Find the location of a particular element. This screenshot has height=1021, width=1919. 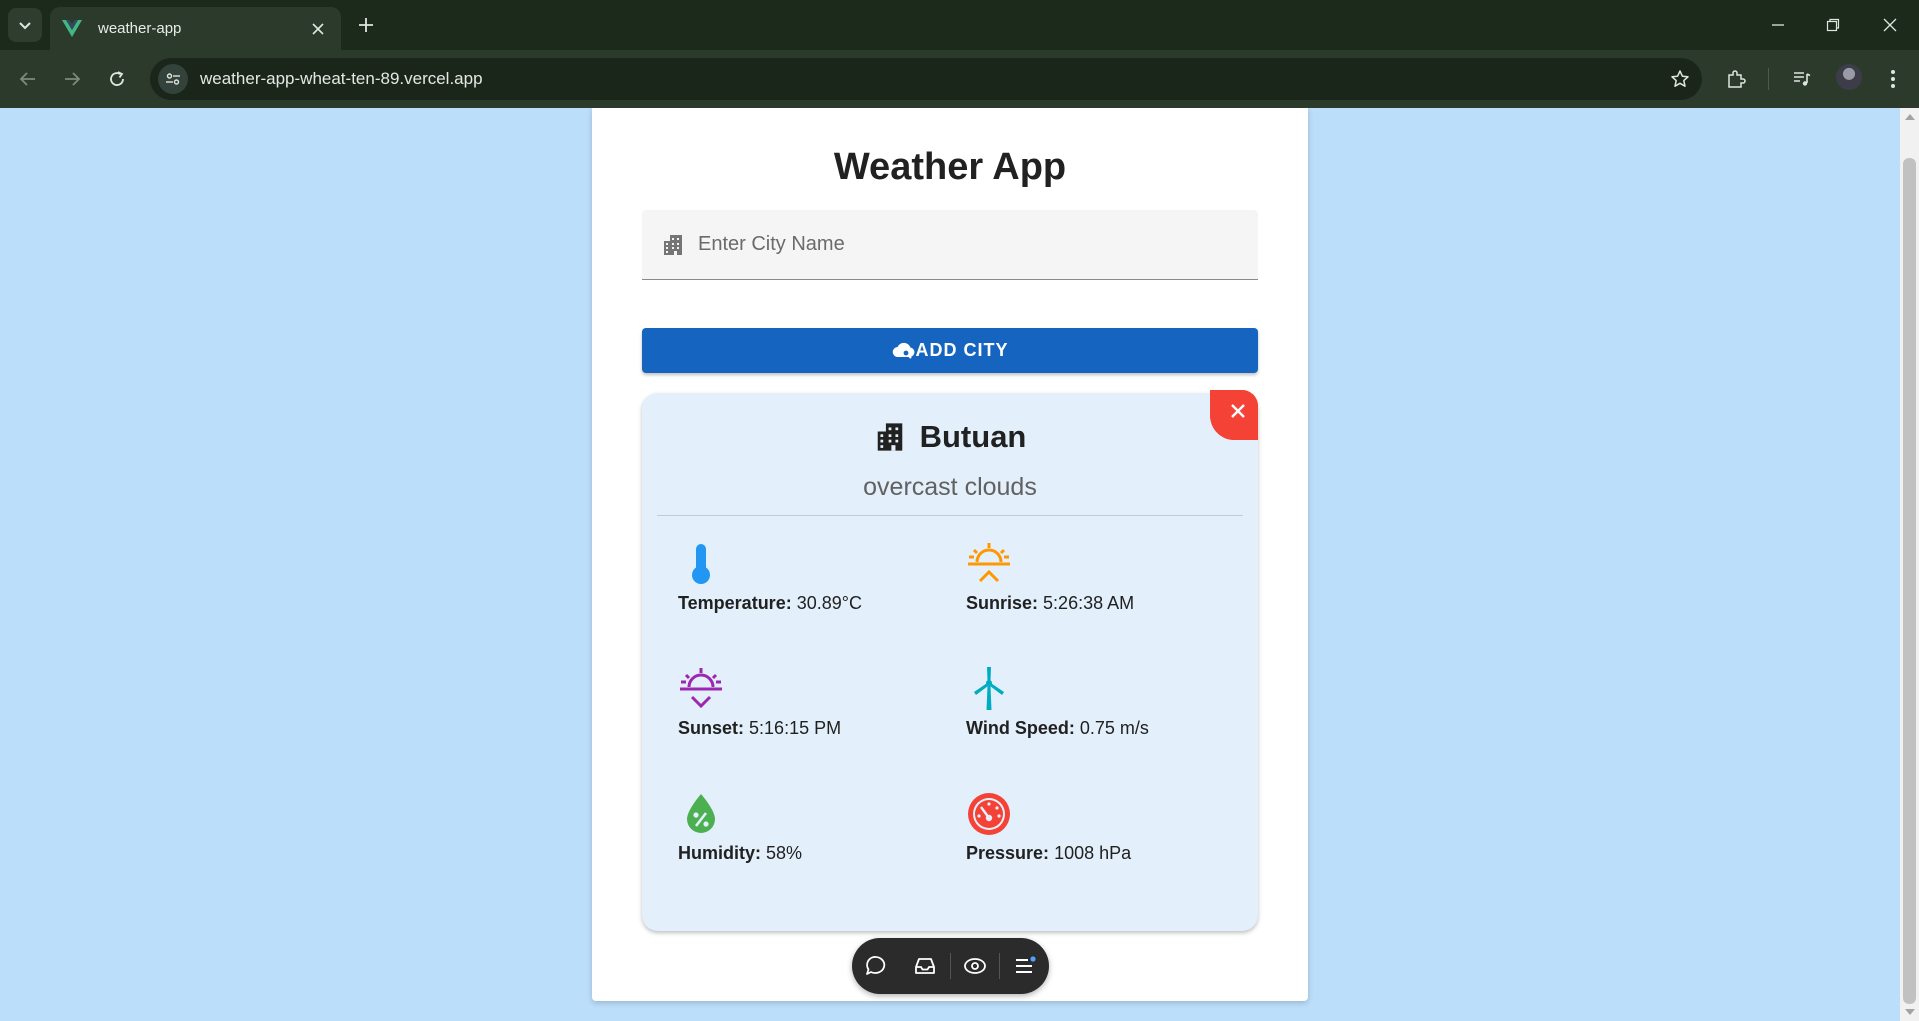

minimize-icon is located at coordinates (1778, 25).